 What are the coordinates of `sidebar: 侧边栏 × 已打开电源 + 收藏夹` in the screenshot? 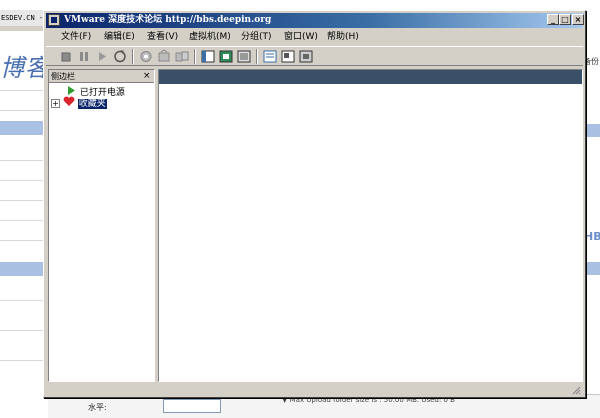 It's located at (101, 225).